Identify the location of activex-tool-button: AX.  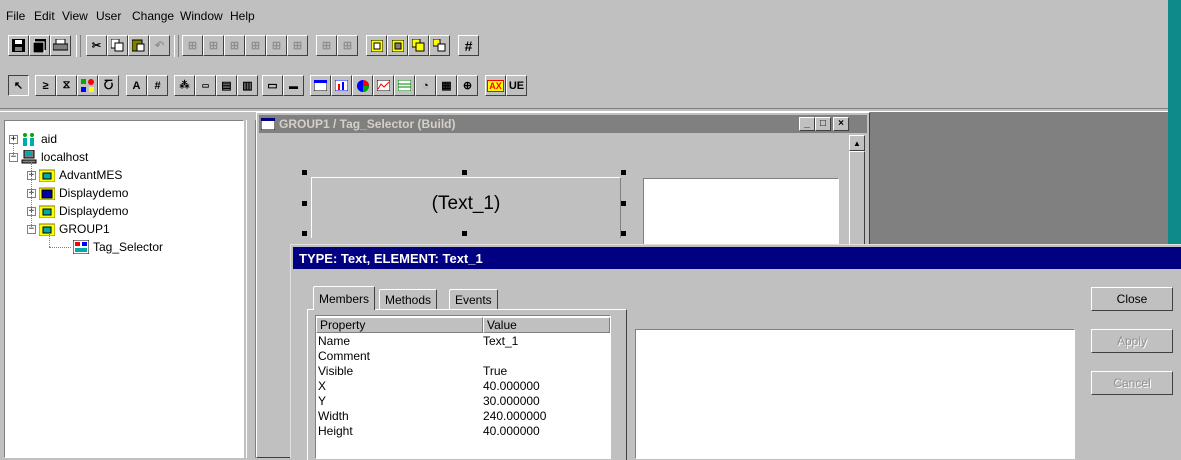
(495, 85).